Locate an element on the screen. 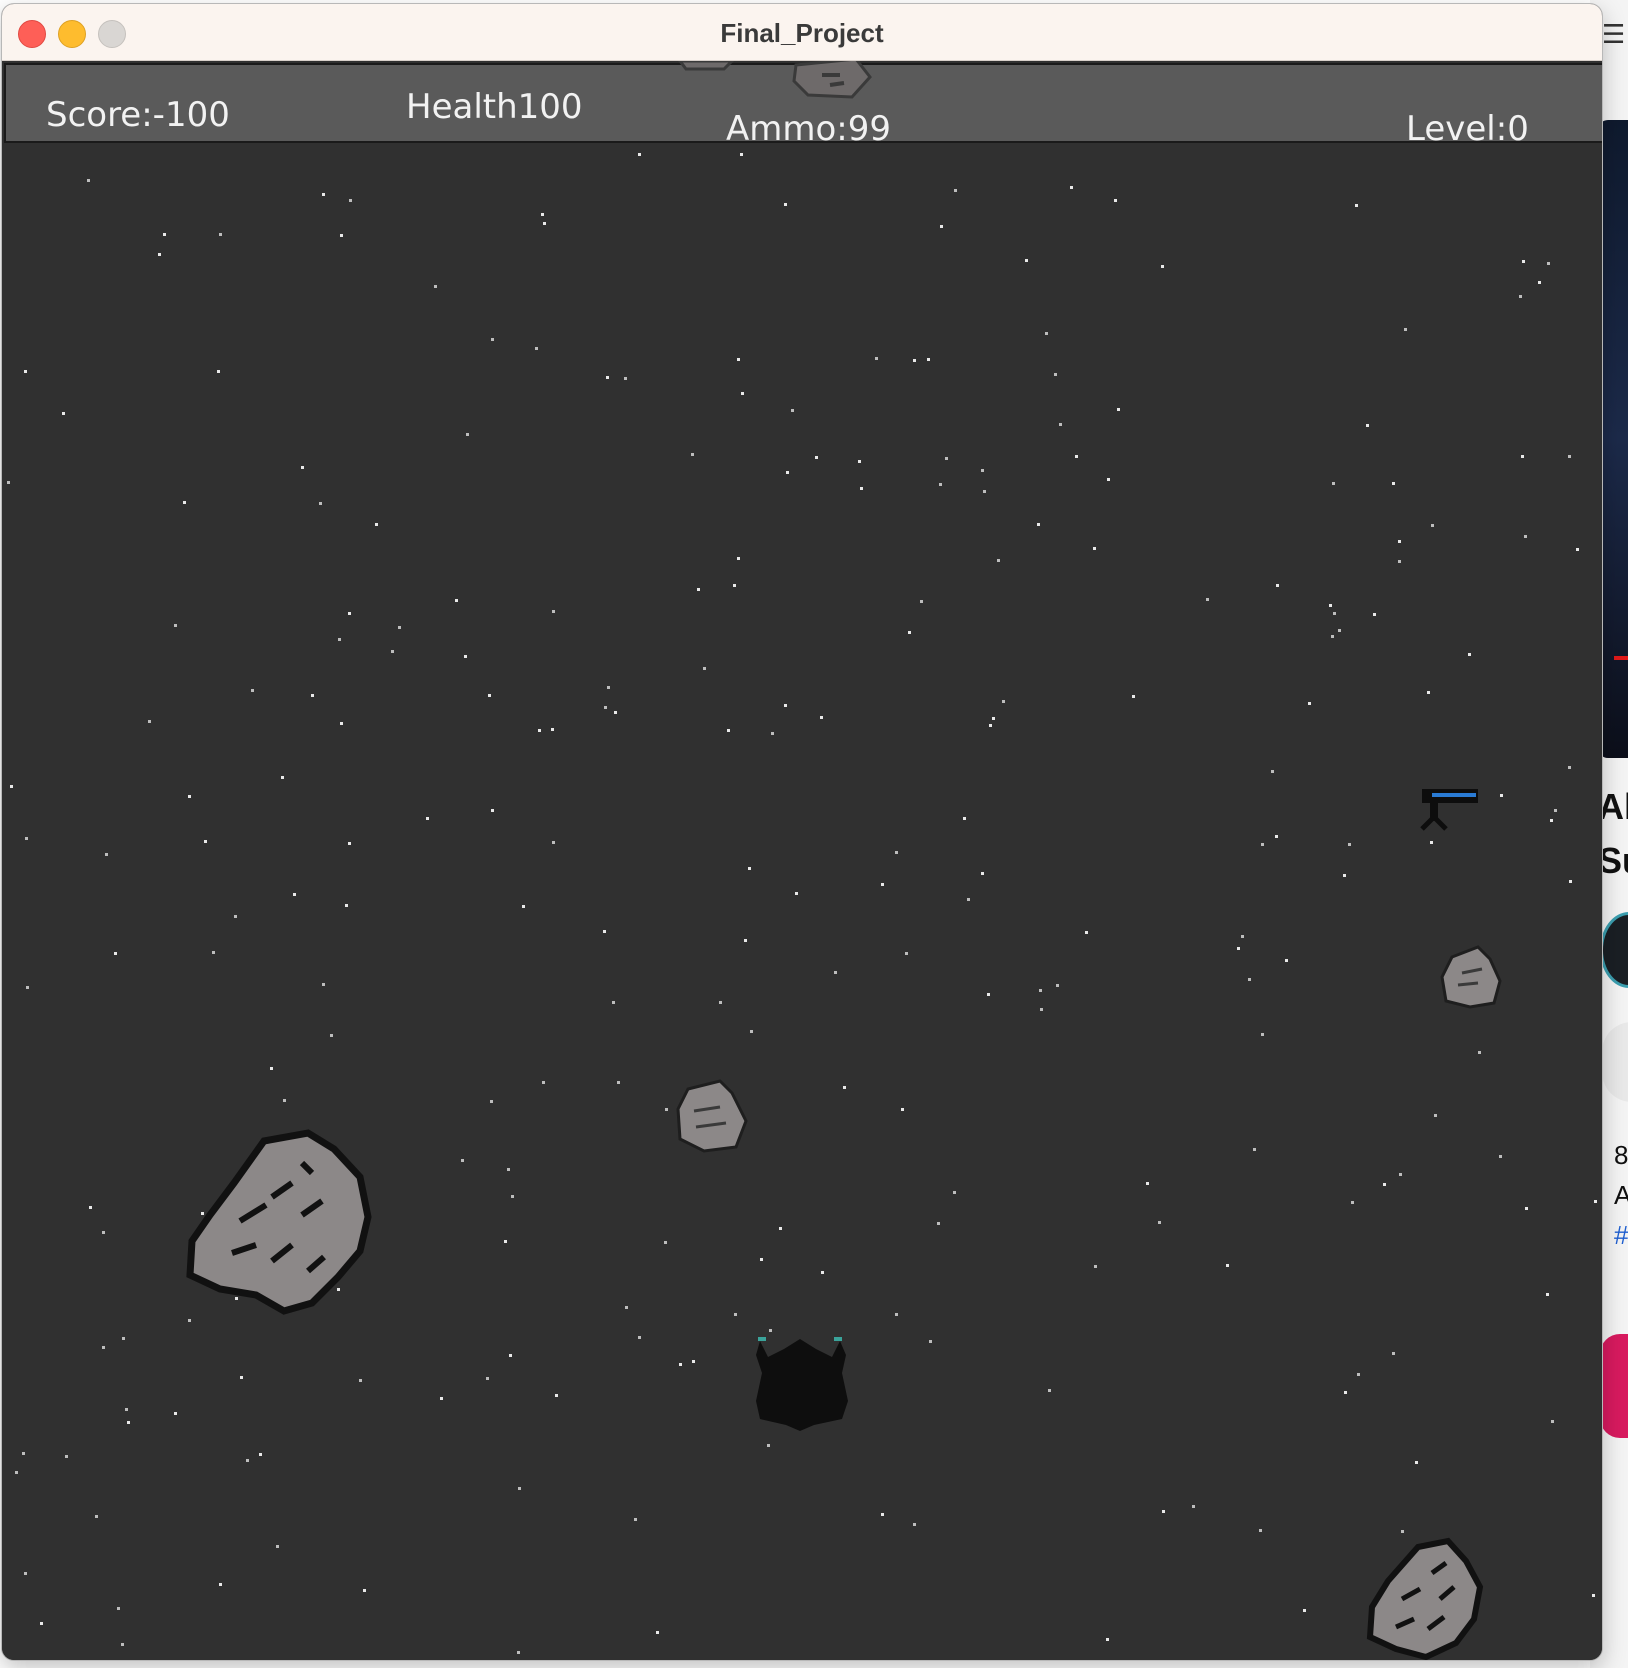 The width and height of the screenshot is (1628, 1668). video-progress-mark is located at coordinates (1621, 658).